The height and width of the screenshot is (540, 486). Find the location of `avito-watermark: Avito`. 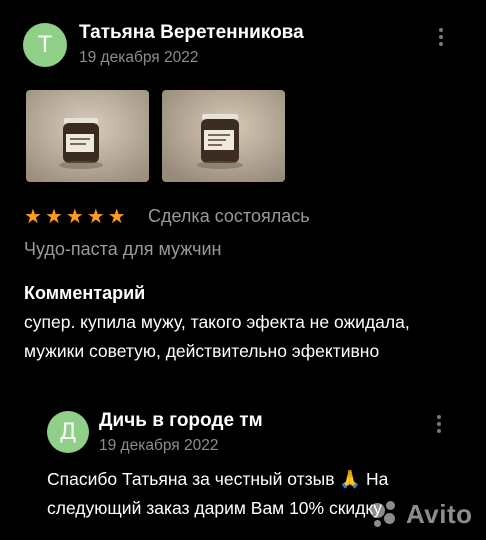

avito-watermark: Avito is located at coordinates (421, 514).